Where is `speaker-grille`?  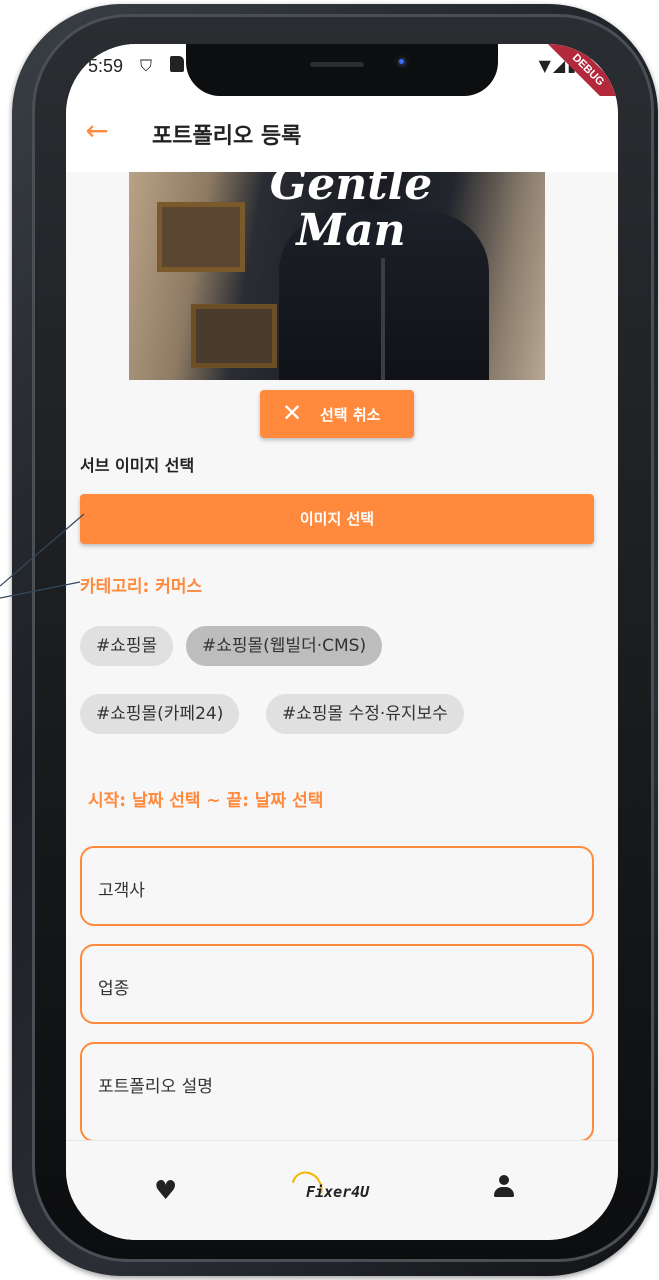 speaker-grille is located at coordinates (337, 64).